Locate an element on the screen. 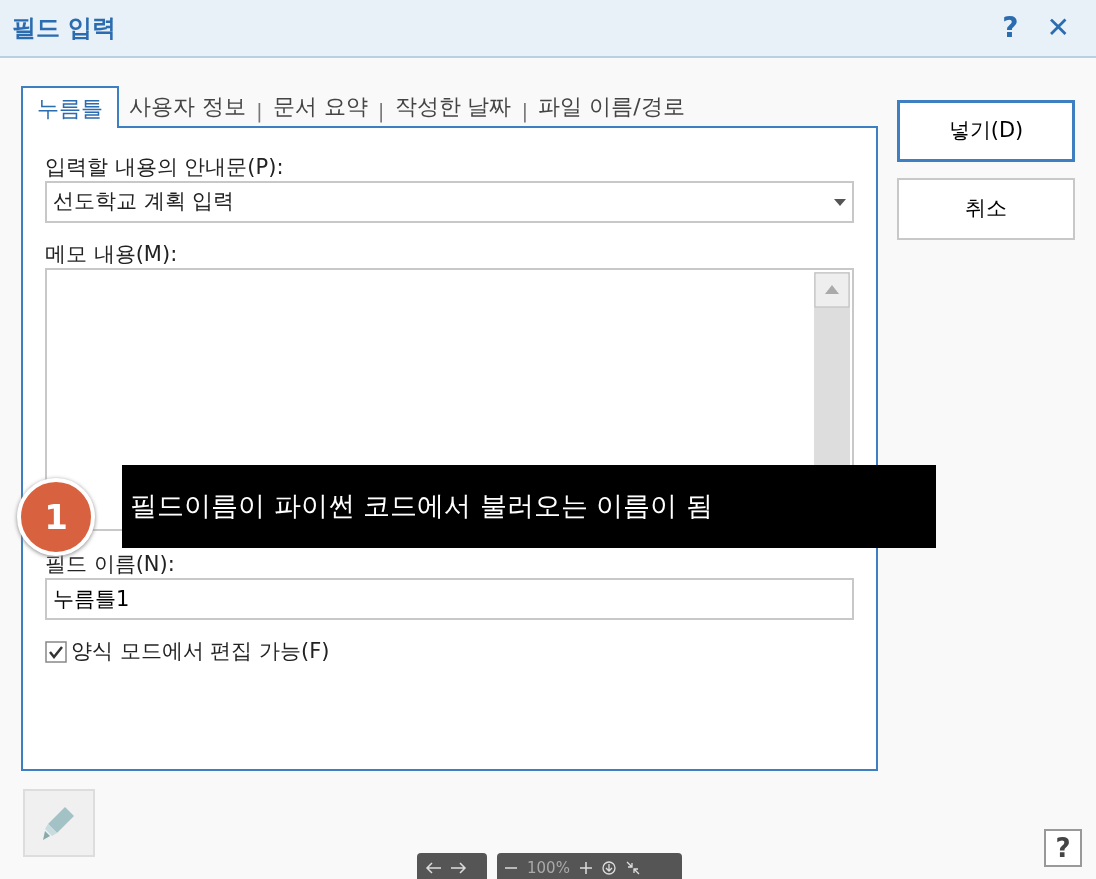 The height and width of the screenshot is (879, 1096). field-label: 입력할 내용의 안내문(P): is located at coordinates (165, 167).